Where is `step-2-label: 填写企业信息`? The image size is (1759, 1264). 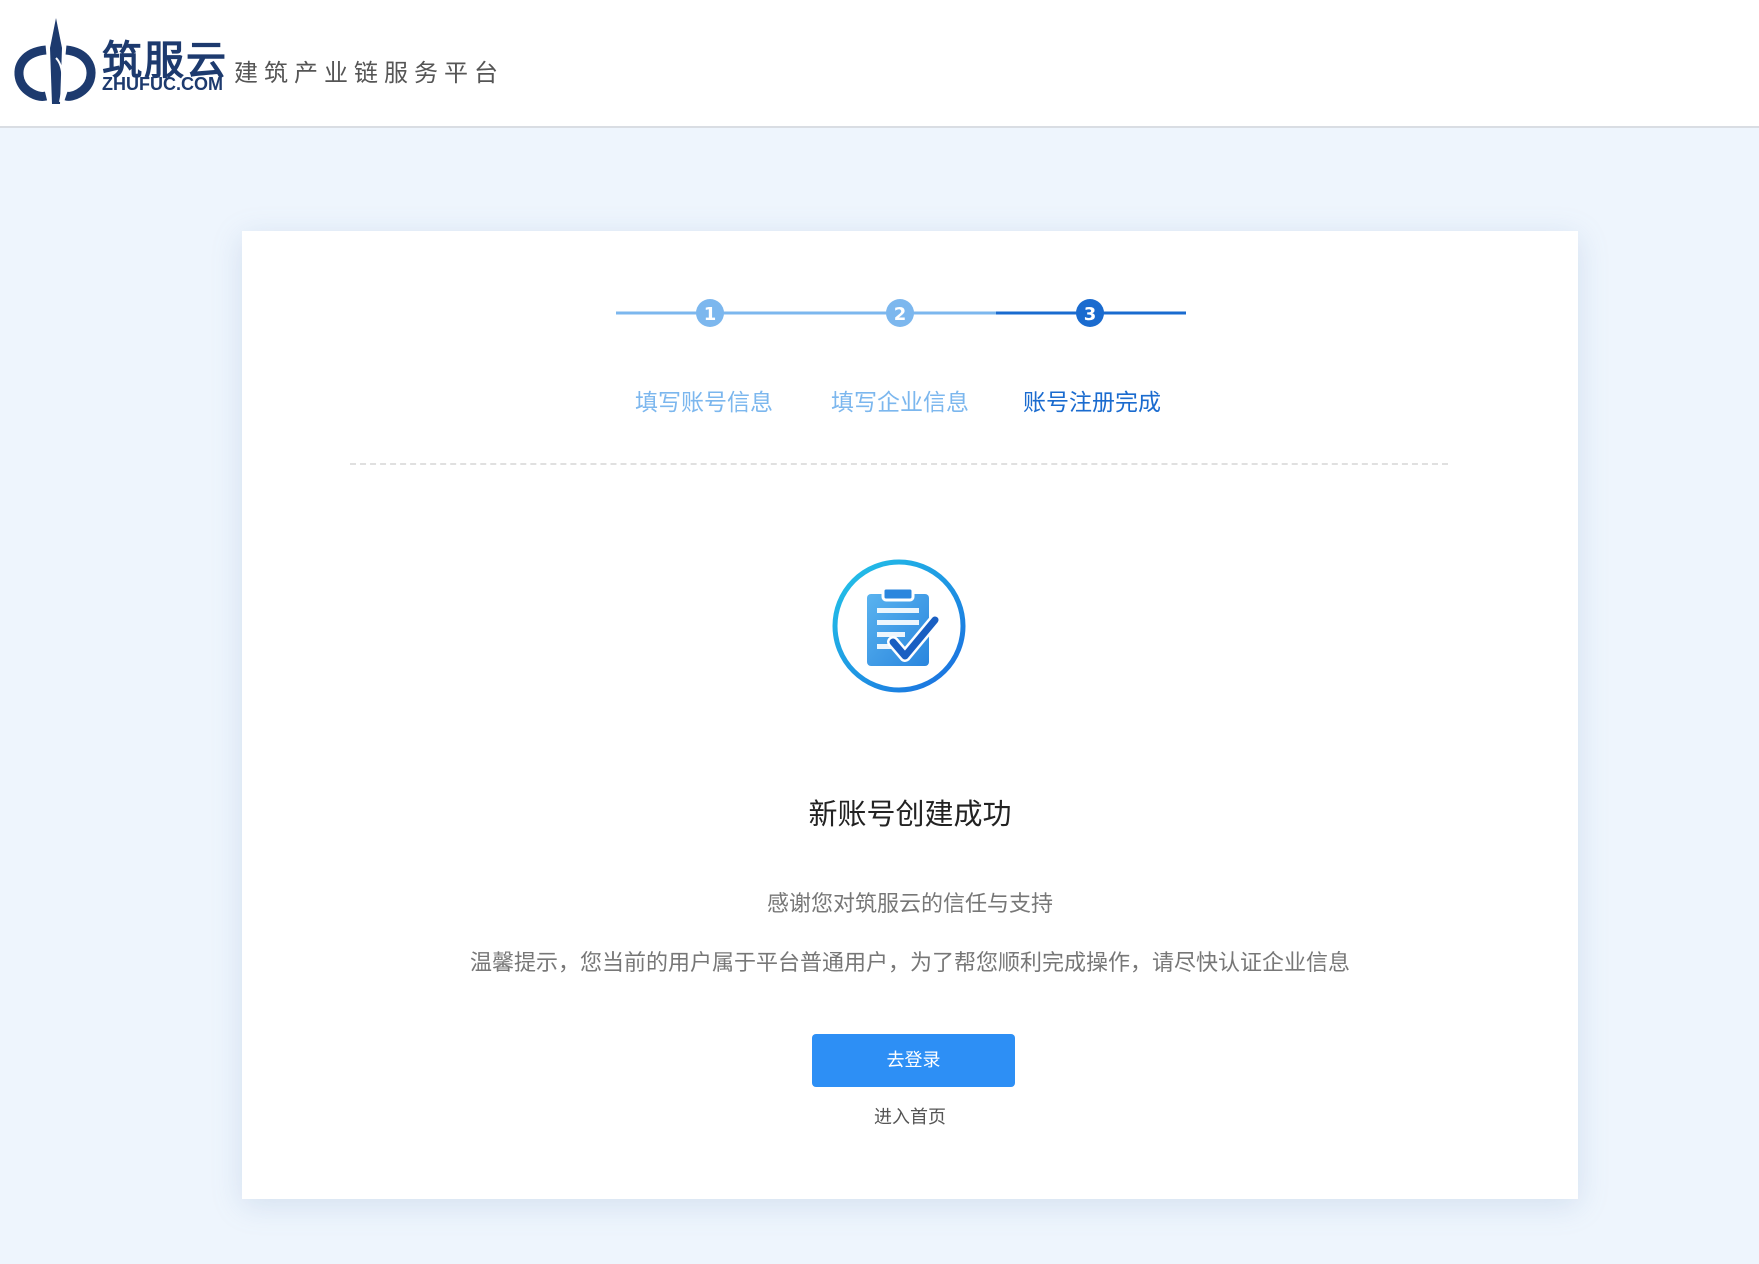 step-2-label: 填写企业信息 is located at coordinates (900, 403).